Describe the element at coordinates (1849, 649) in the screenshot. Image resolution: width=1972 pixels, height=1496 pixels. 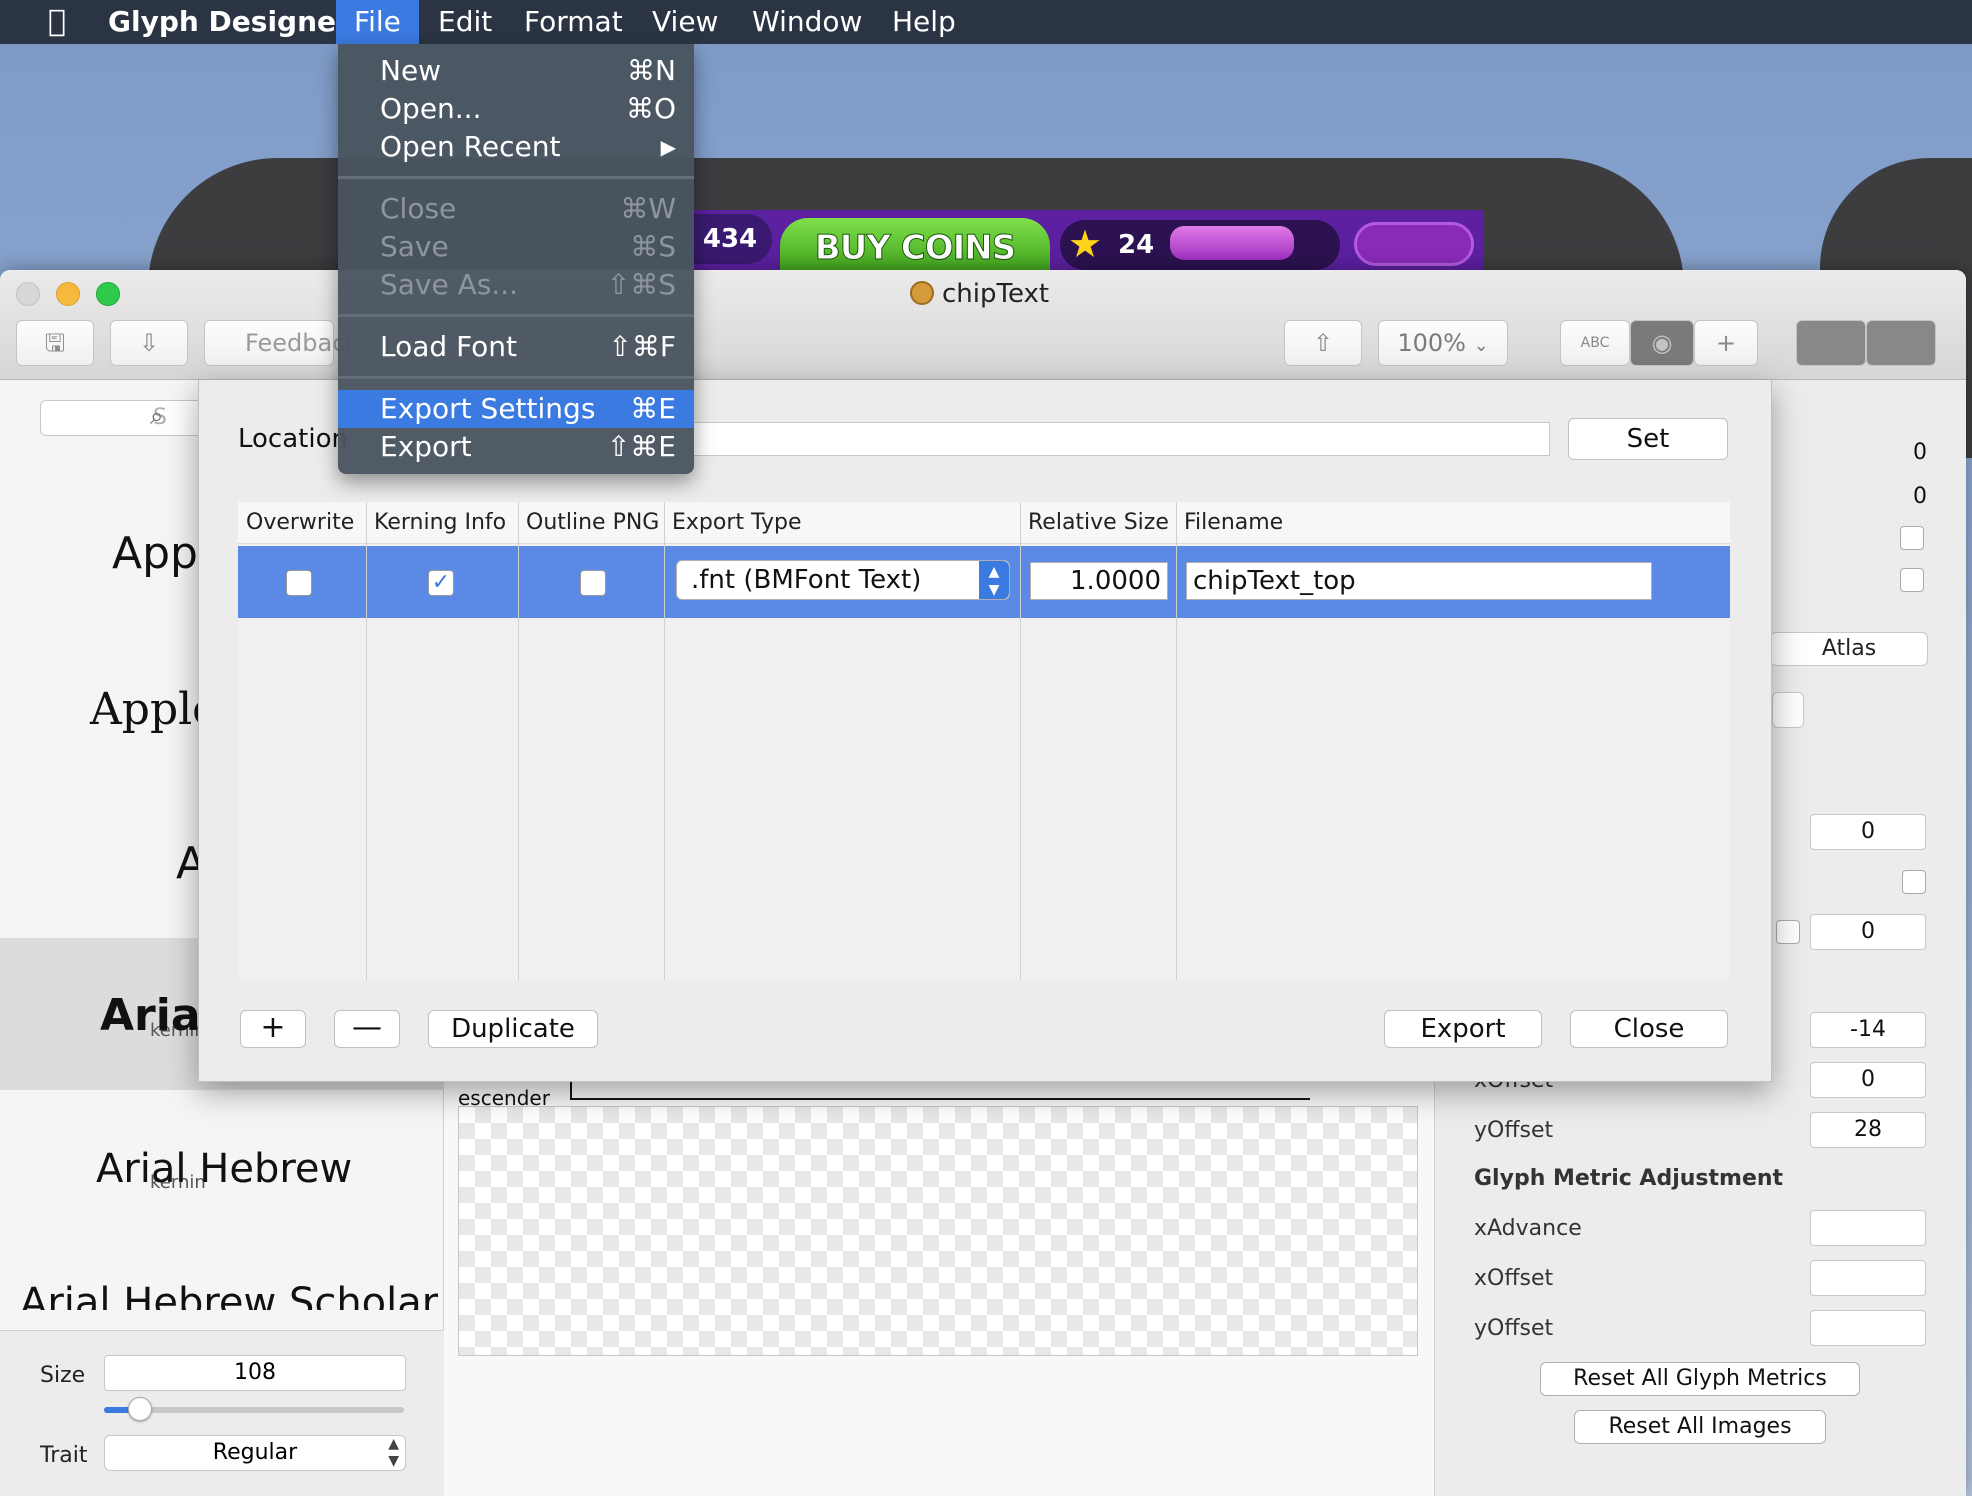
I see `atlas-button: Atlas` at that location.